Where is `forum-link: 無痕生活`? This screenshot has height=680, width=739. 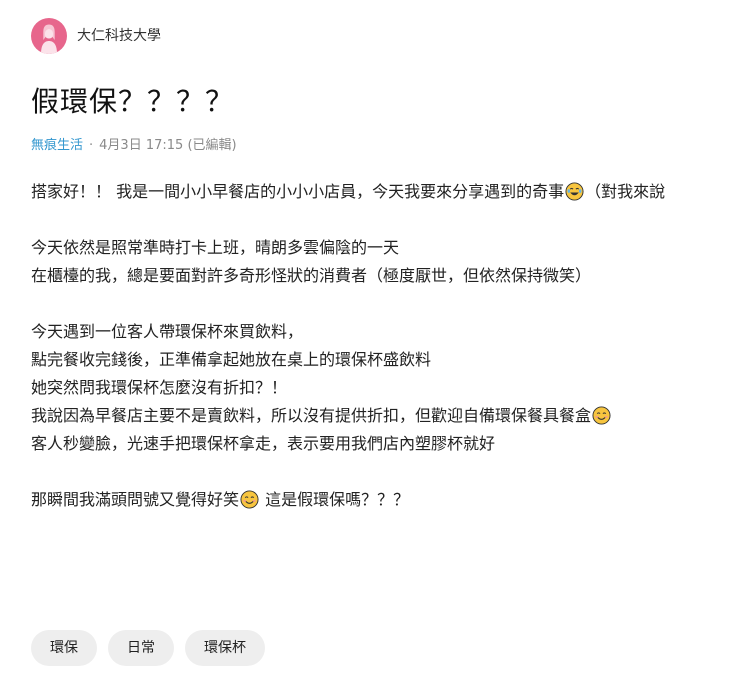
forum-link: 無痕生活 is located at coordinates (57, 145).